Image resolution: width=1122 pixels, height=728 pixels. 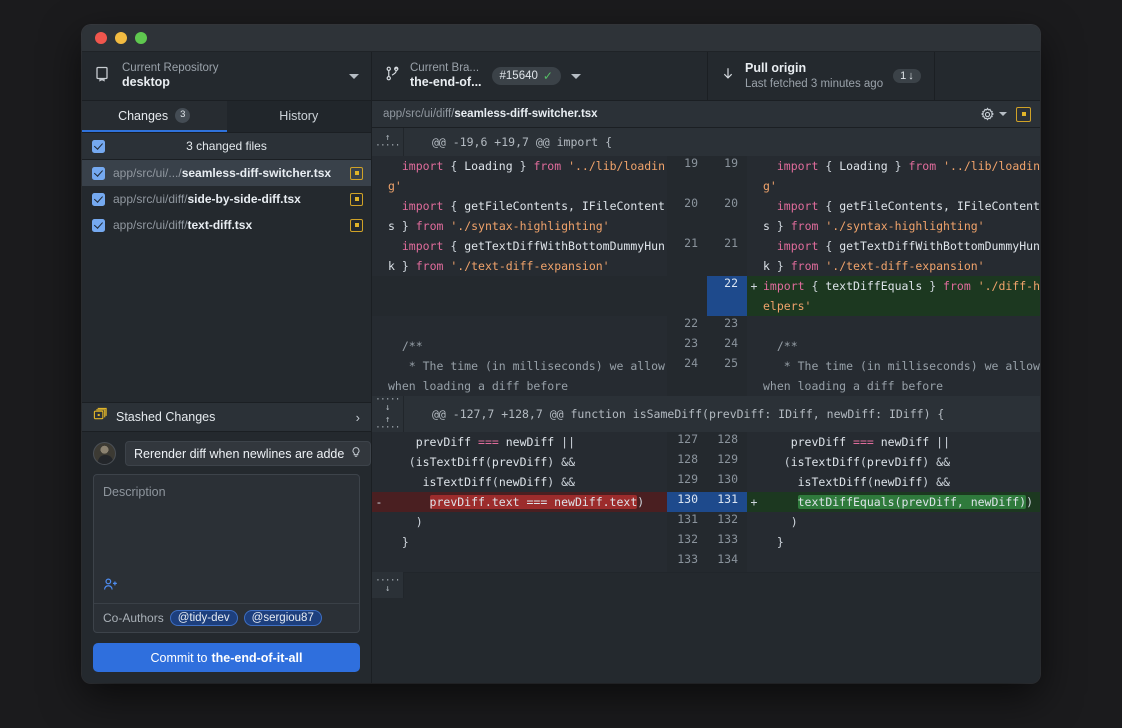 I want to click on diff-left-cell: - prevDiff.text === newDiff.text), so click(x=519, y=502).